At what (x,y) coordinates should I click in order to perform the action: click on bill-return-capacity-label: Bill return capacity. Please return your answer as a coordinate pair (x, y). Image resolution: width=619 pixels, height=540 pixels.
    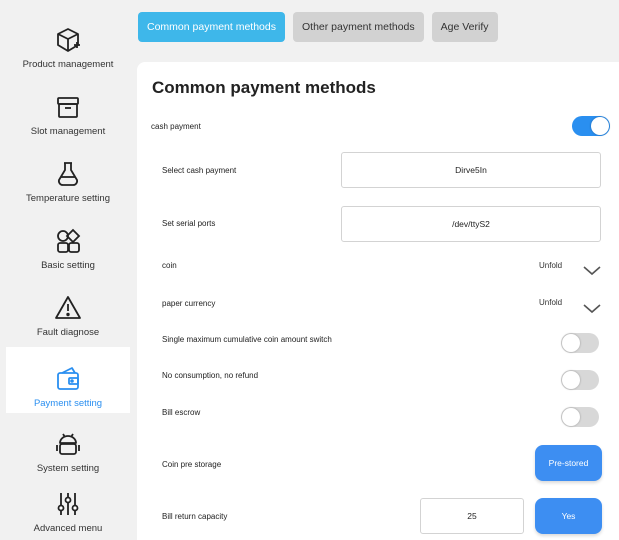
    Looking at the image, I should click on (195, 516).